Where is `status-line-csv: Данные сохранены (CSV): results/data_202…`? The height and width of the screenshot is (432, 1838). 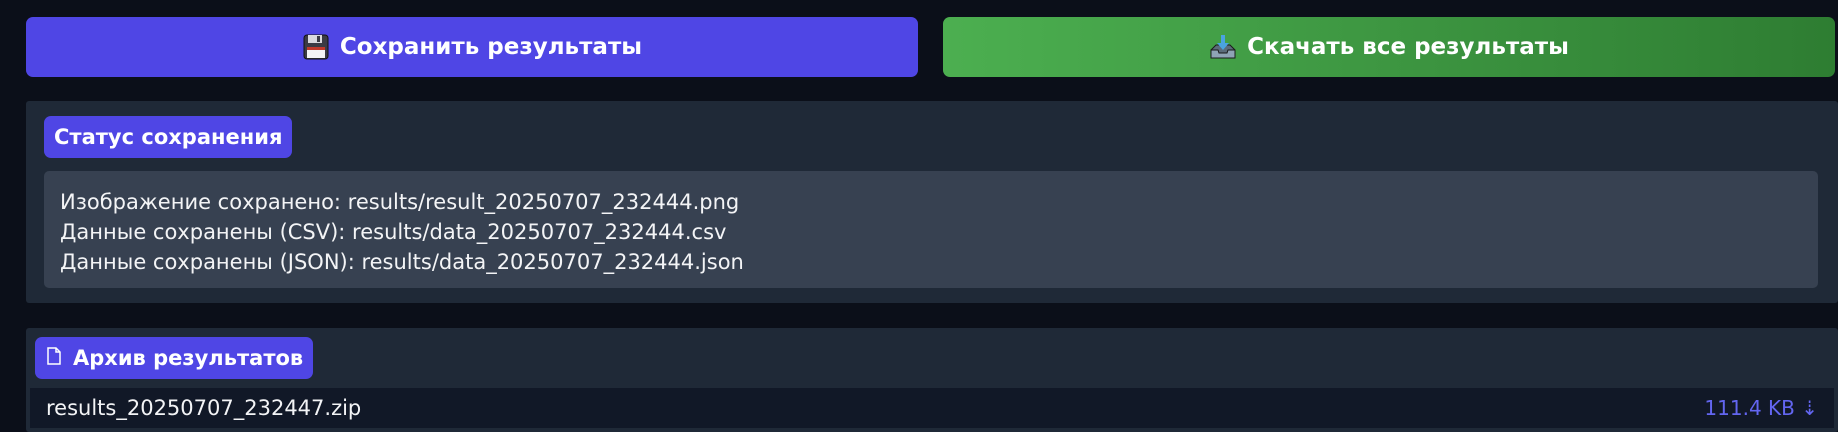 status-line-csv: Данные сохранены (CSV): results/data_202… is located at coordinates (393, 232).